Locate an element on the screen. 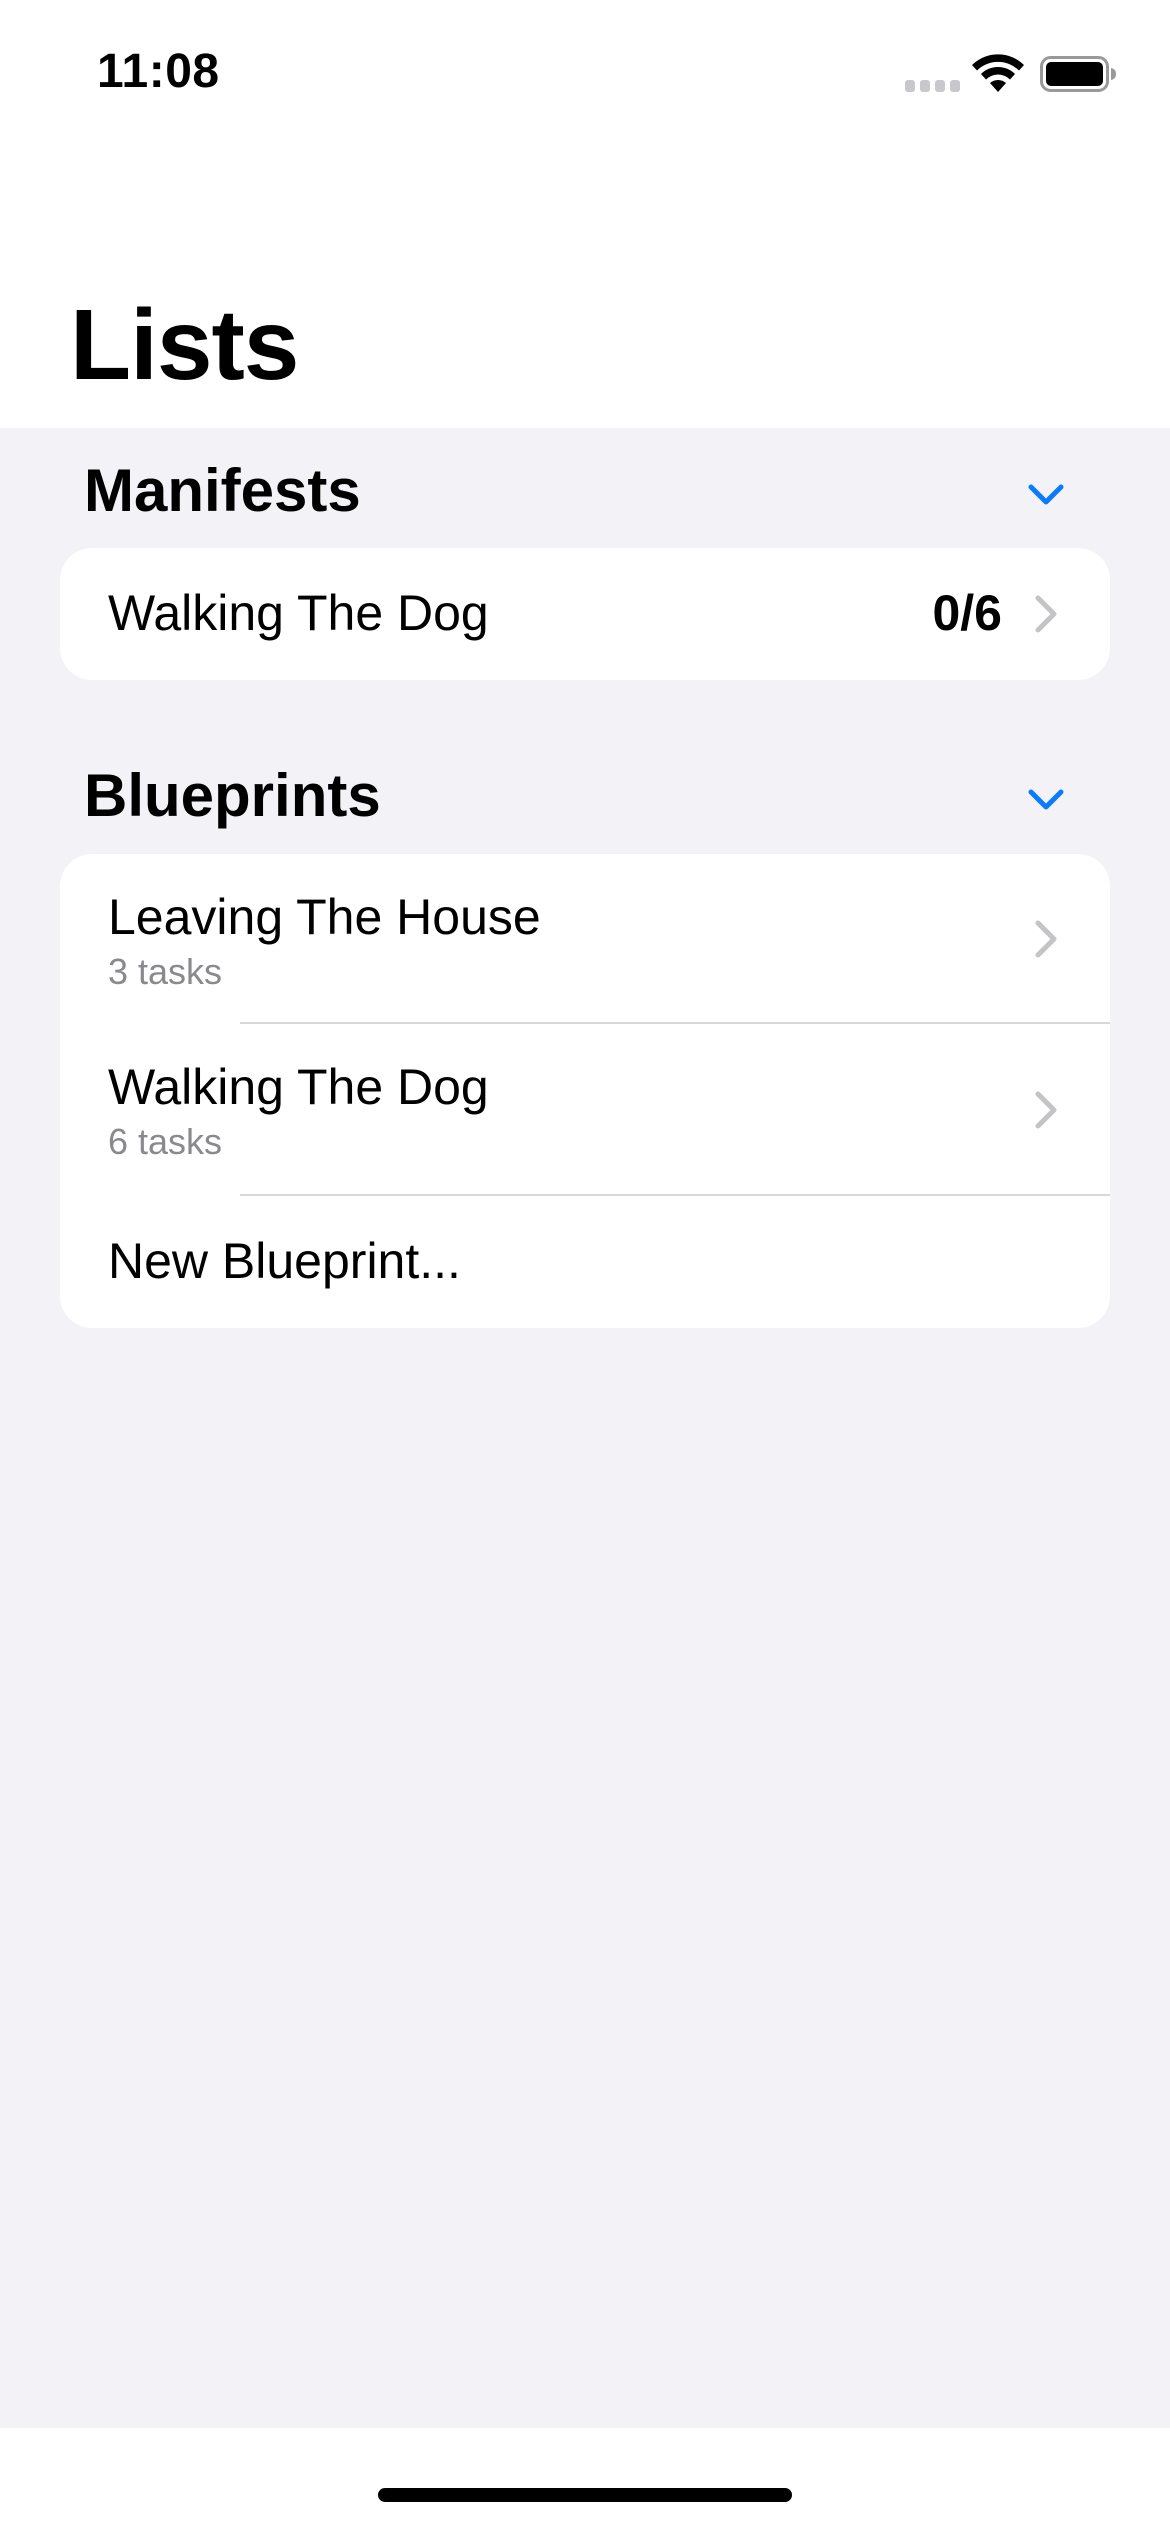 Image resolution: width=1170 pixels, height=2532 pixels. wifi-icon is located at coordinates (998, 73).